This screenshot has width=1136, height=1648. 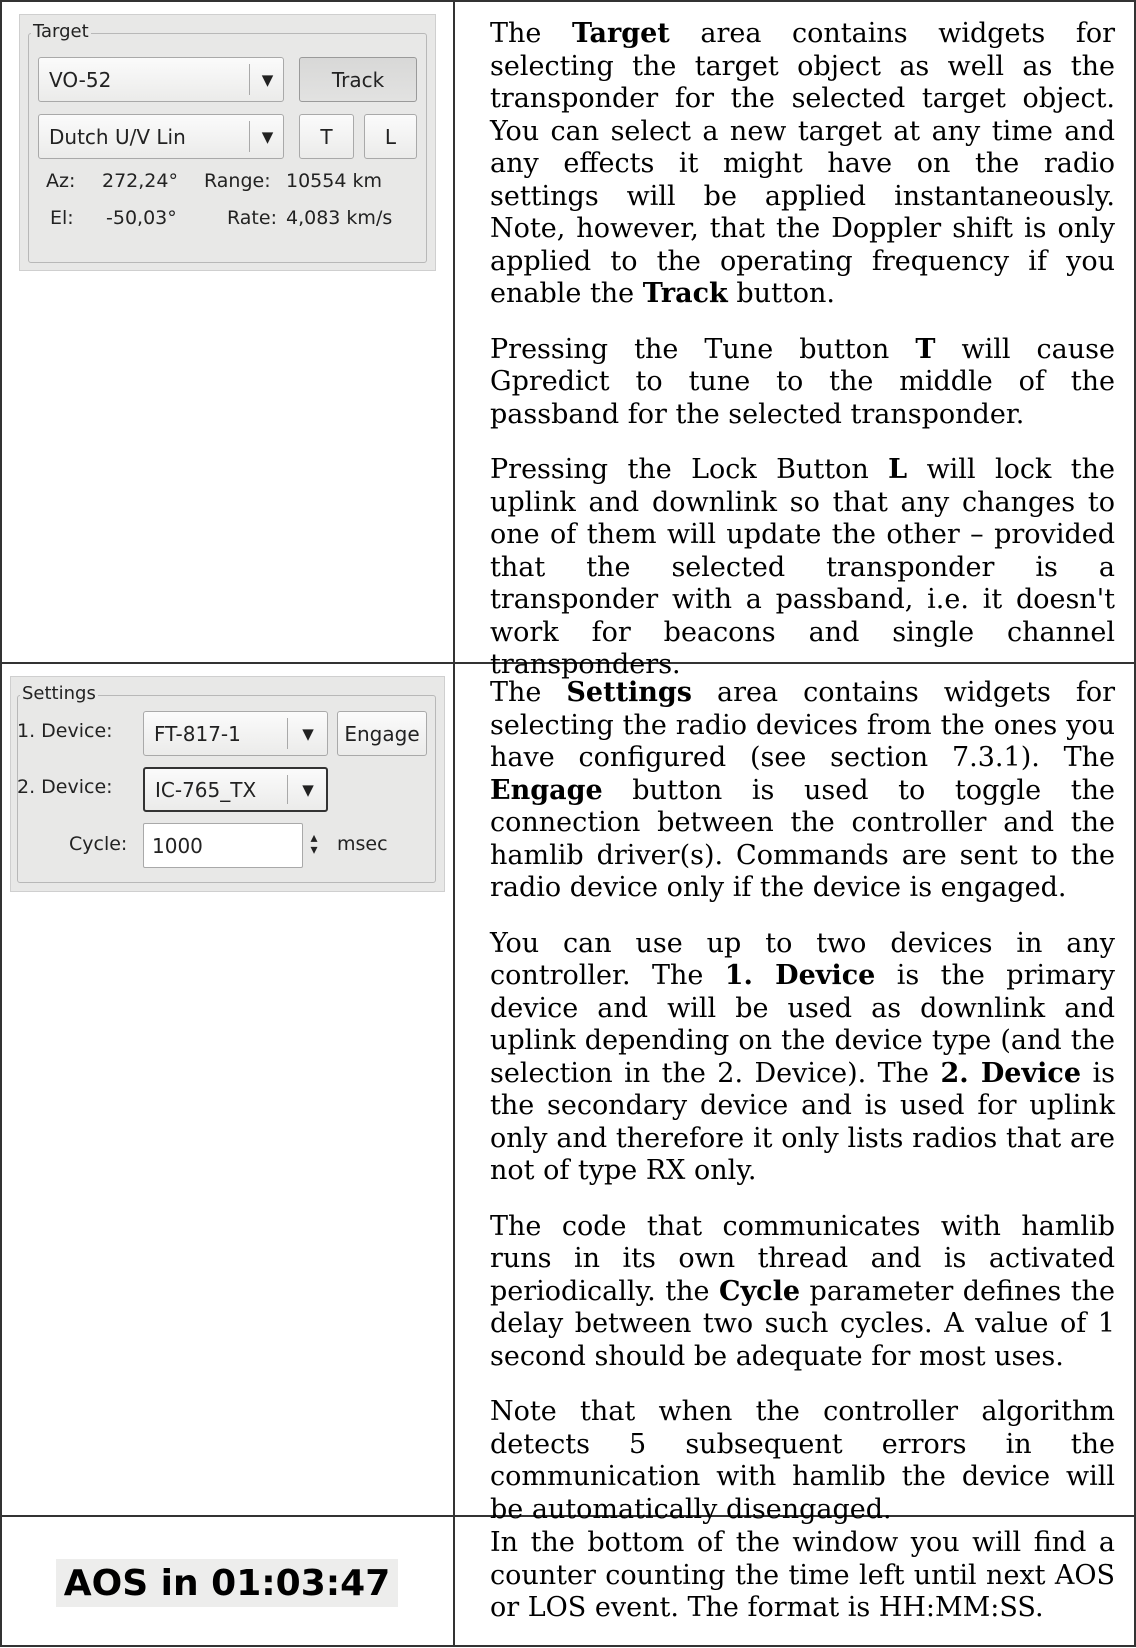 What do you see at coordinates (237, 181) in the screenshot?
I see `range-label: Range:` at bounding box center [237, 181].